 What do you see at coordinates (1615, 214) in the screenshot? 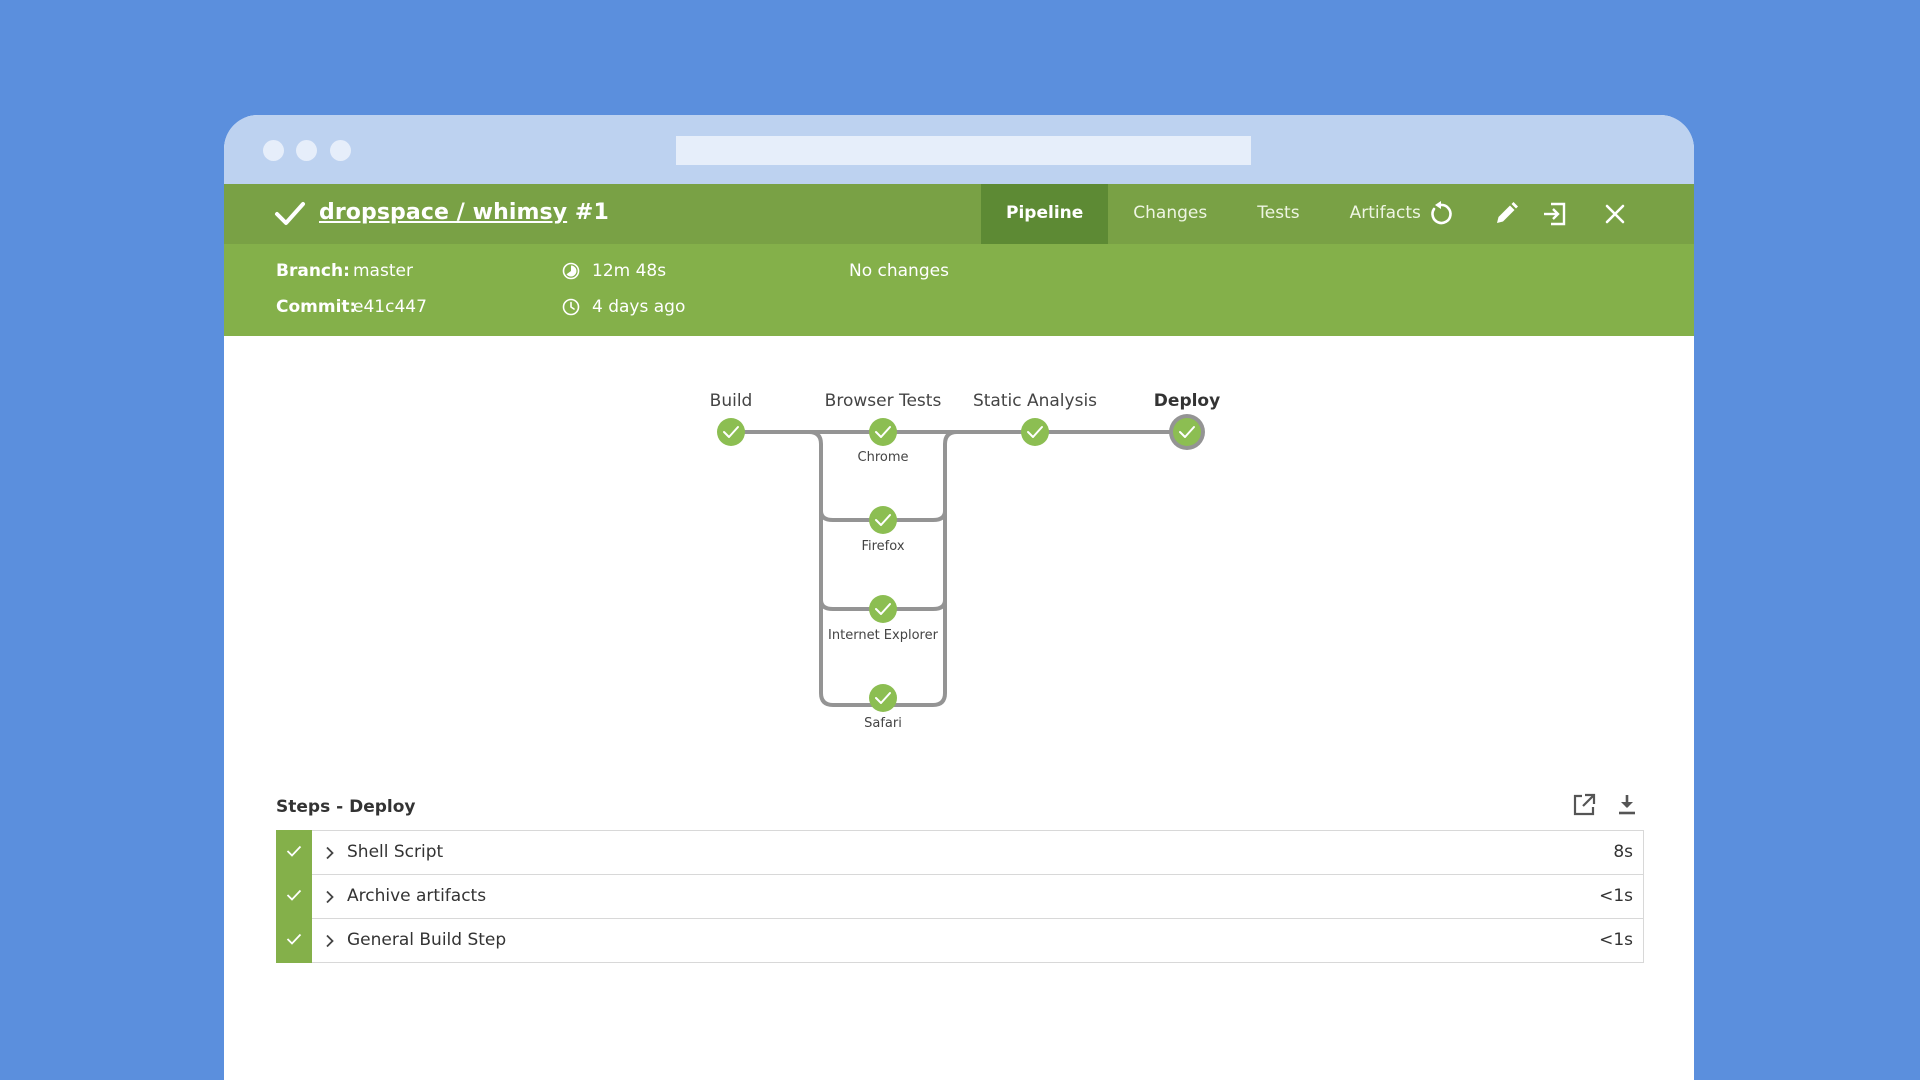
I see `close-icon` at bounding box center [1615, 214].